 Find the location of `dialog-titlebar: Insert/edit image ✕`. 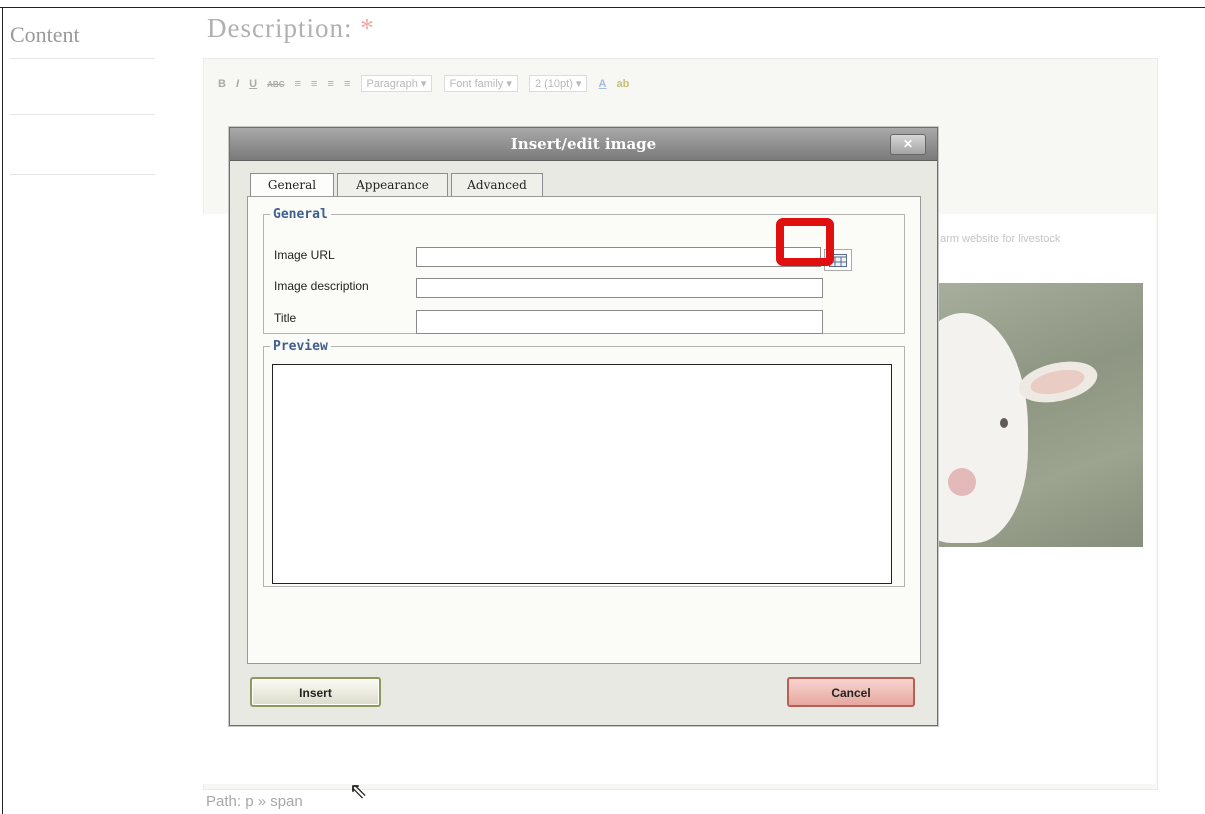

dialog-titlebar: Insert/edit image ✕ is located at coordinates (583, 144).